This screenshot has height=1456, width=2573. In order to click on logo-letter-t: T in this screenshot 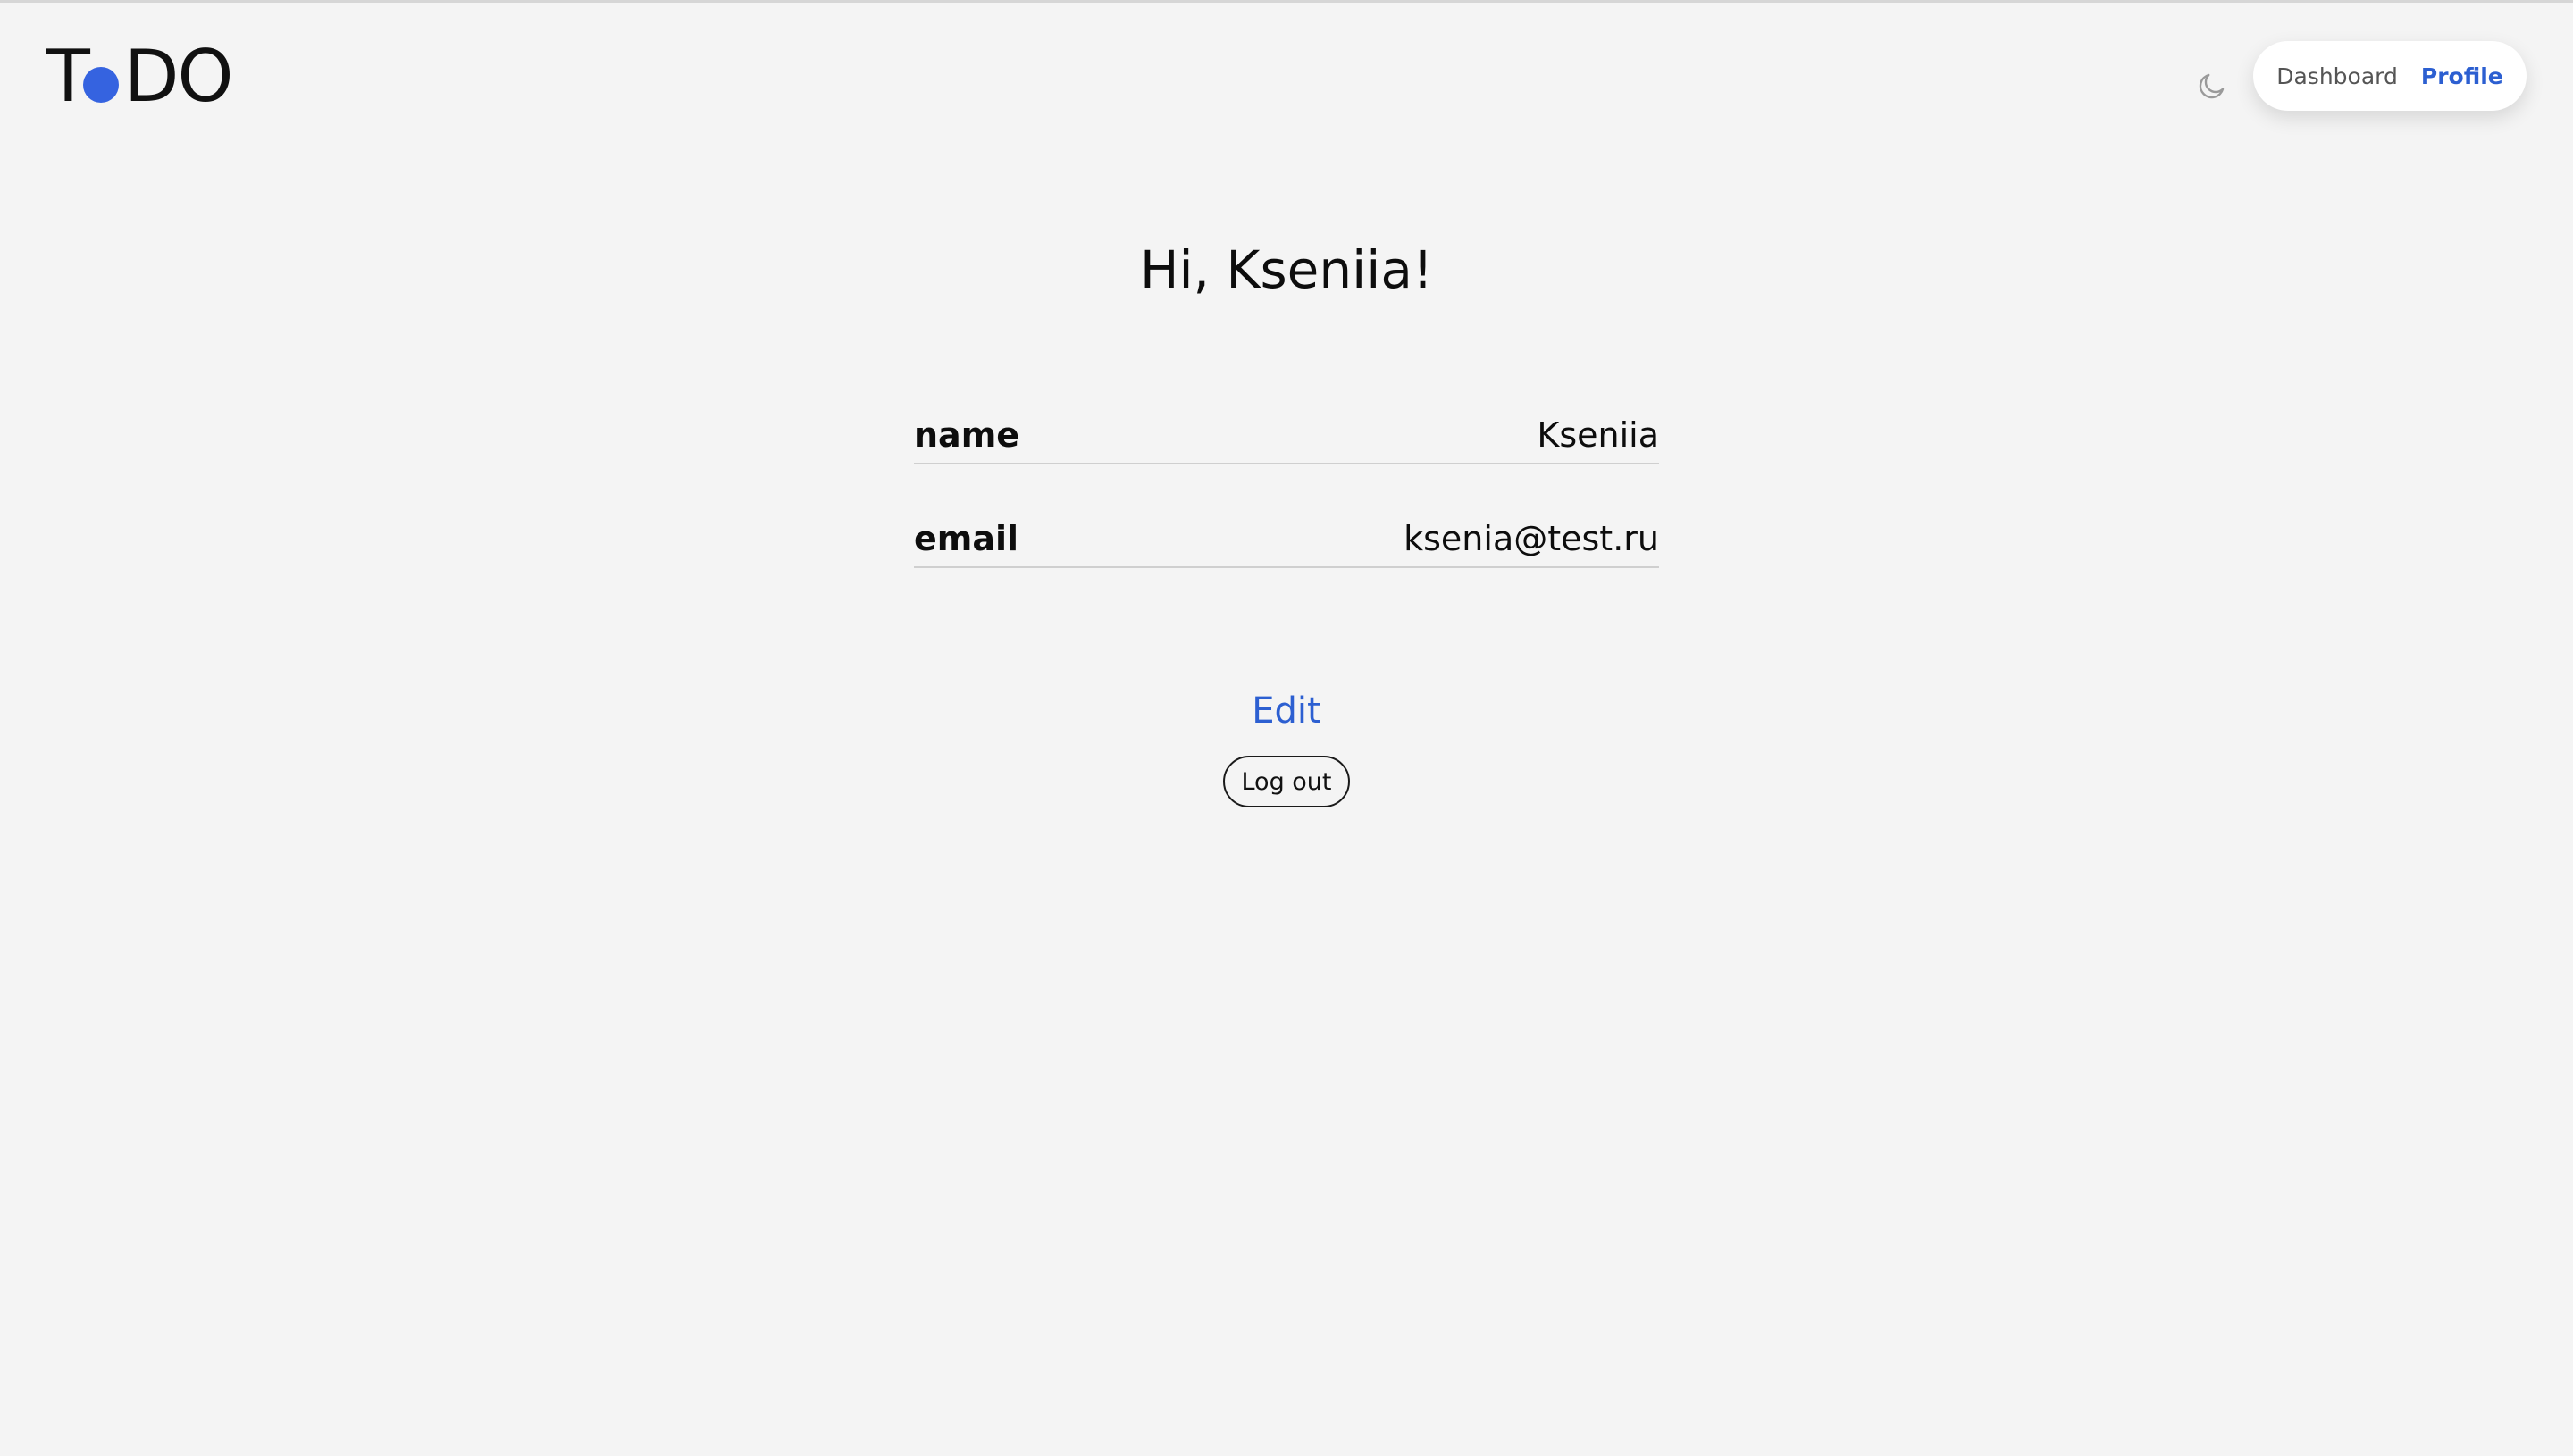, I will do `click(68, 76)`.